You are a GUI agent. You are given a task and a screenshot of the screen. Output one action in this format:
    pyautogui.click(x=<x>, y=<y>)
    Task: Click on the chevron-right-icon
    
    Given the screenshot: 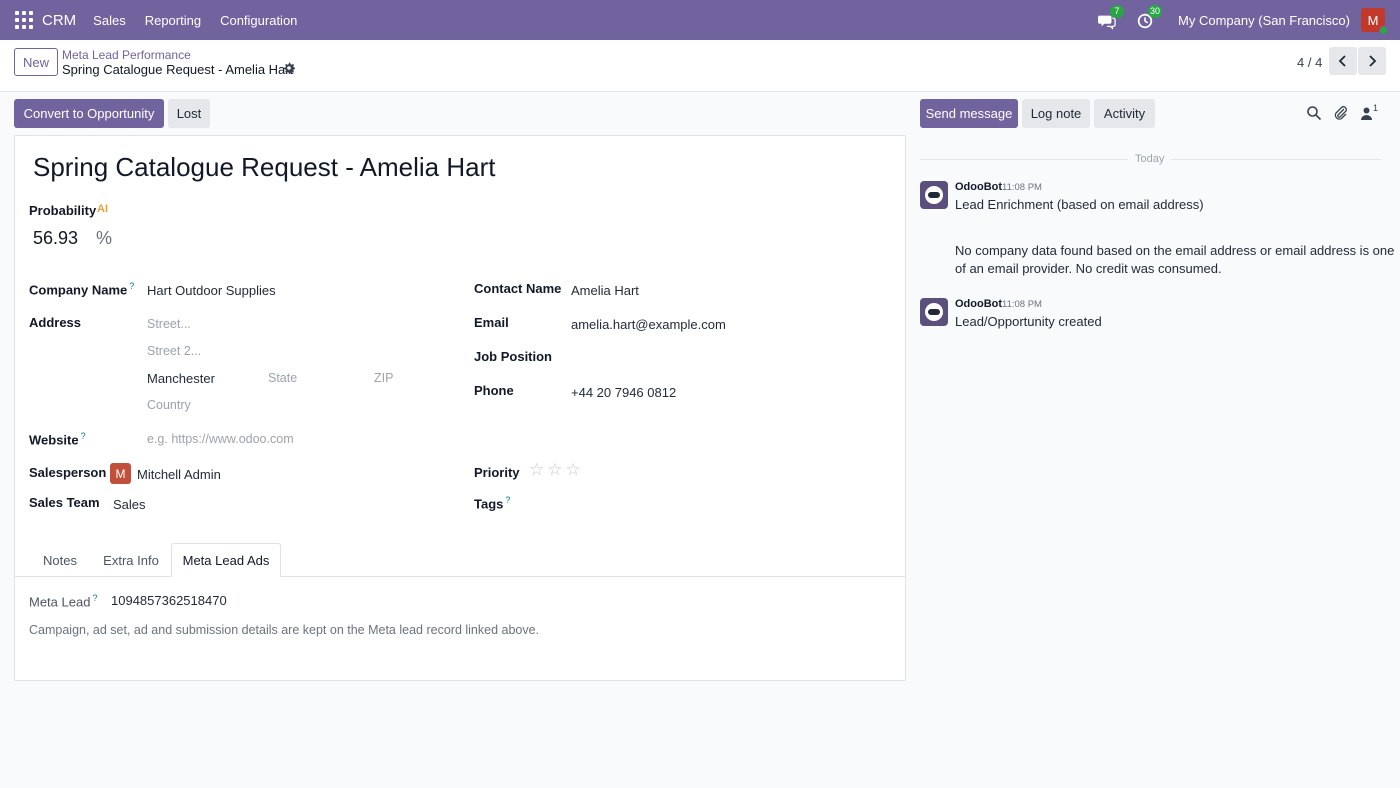 What is the action you would take?
    pyautogui.click(x=1373, y=61)
    